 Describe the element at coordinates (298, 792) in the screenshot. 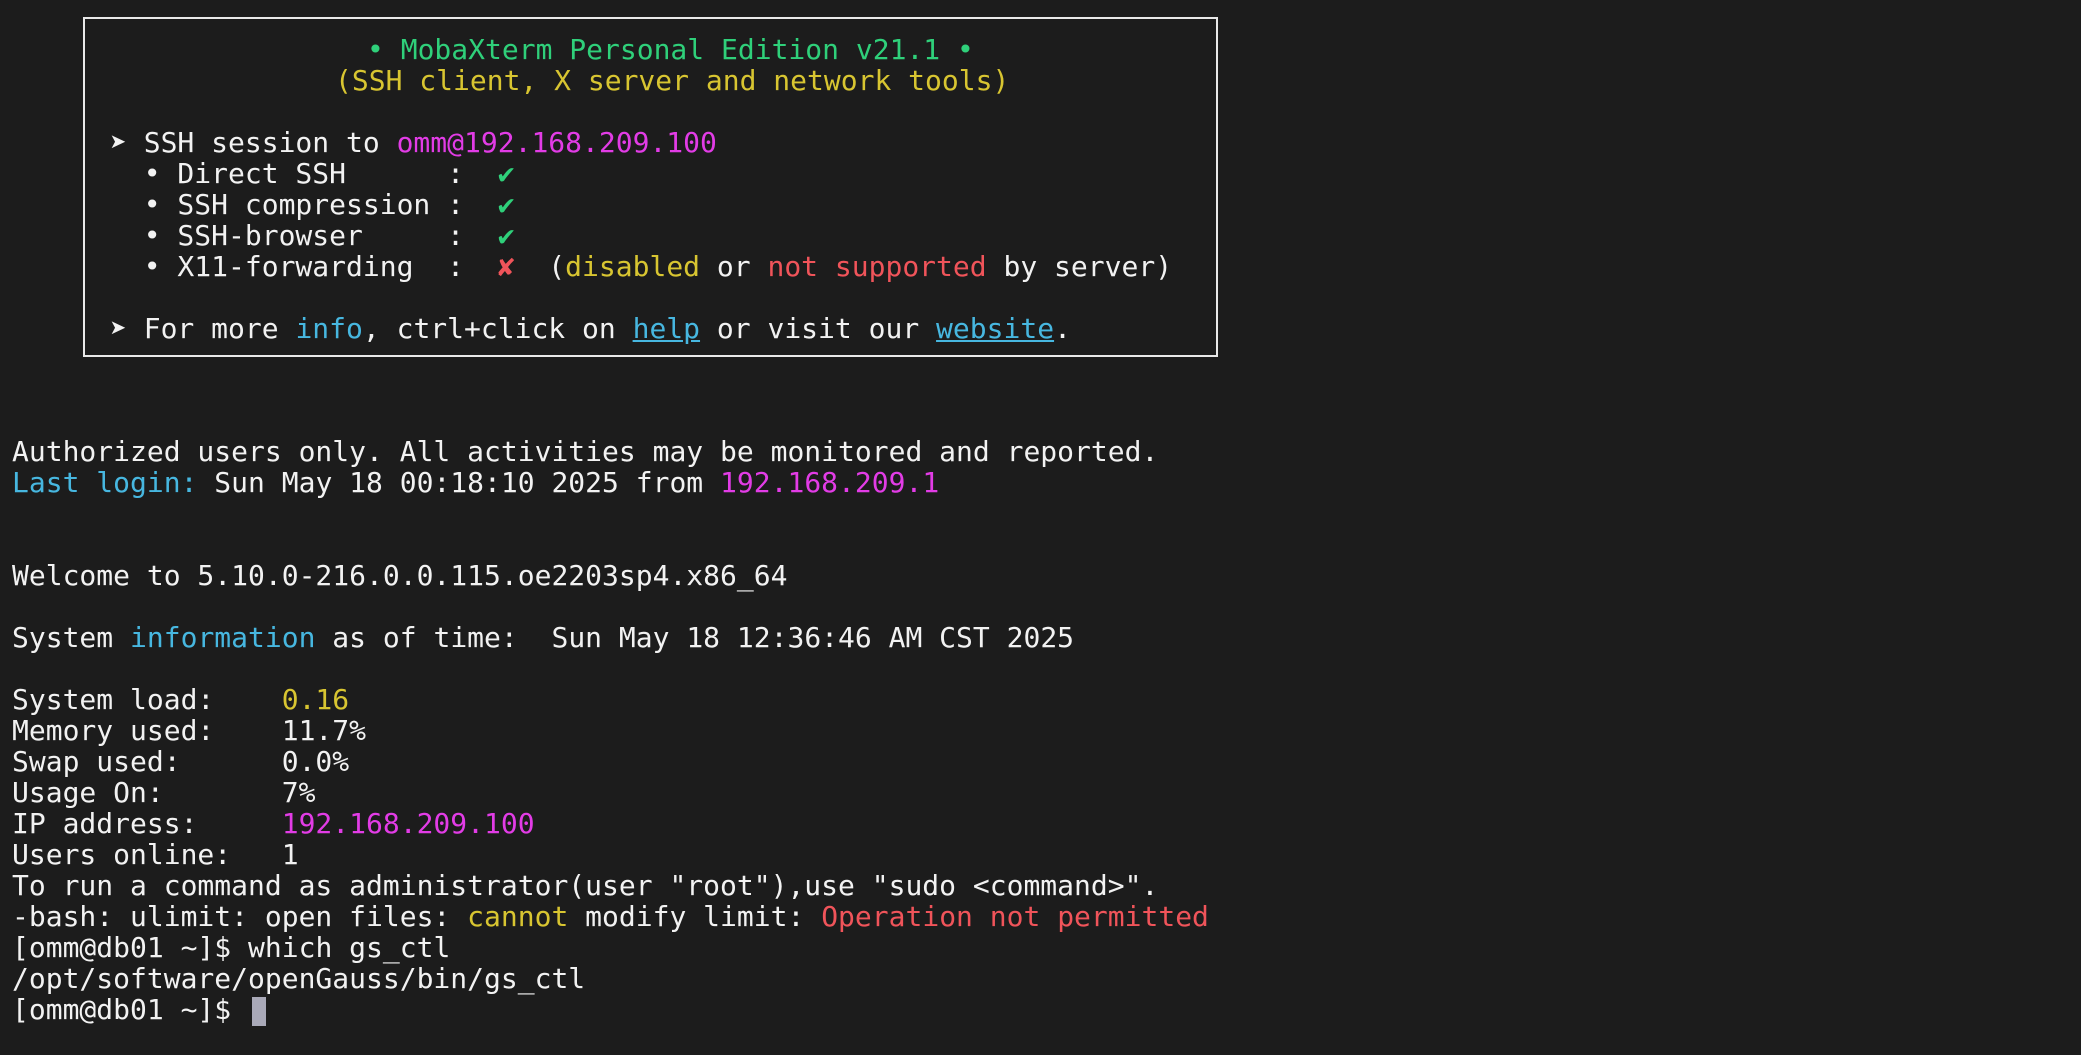

I see `stat-value: 7%` at that location.